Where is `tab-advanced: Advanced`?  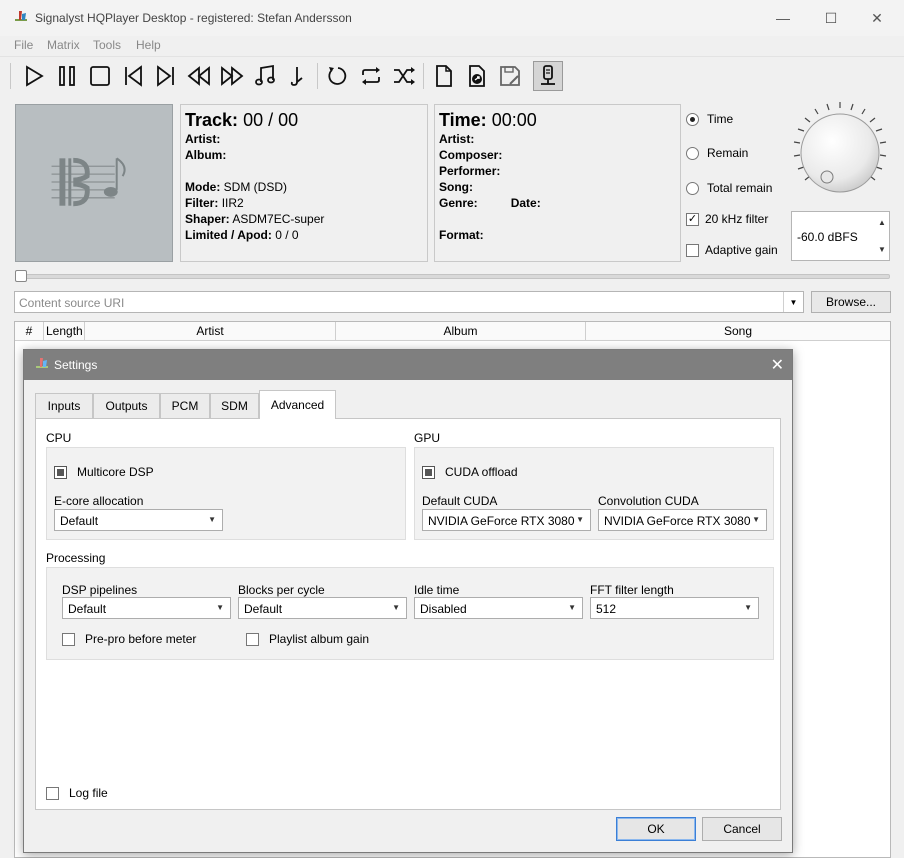
tab-advanced: Advanced is located at coordinates (297, 404).